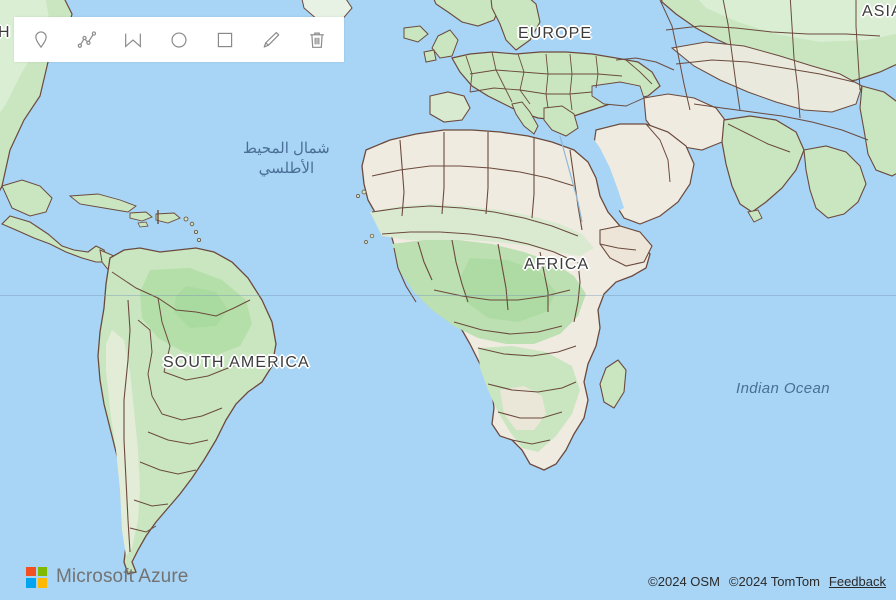 This screenshot has height=600, width=896. I want to click on logo-square-blue, so click(31, 583).